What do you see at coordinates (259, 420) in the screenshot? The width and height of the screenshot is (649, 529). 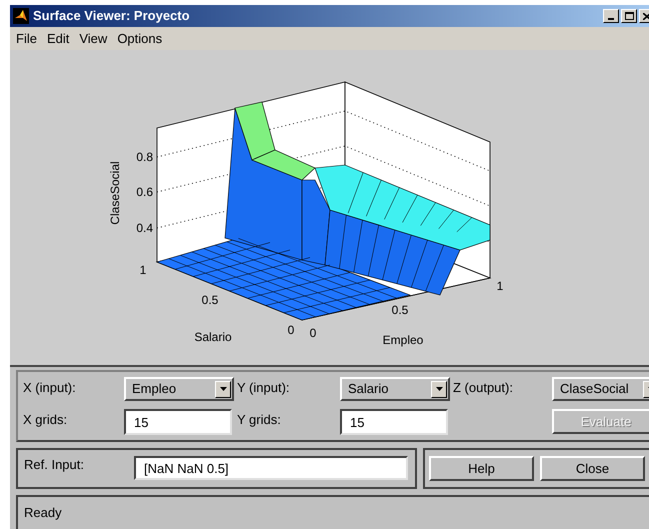 I see `grids-label: Y grids:` at bounding box center [259, 420].